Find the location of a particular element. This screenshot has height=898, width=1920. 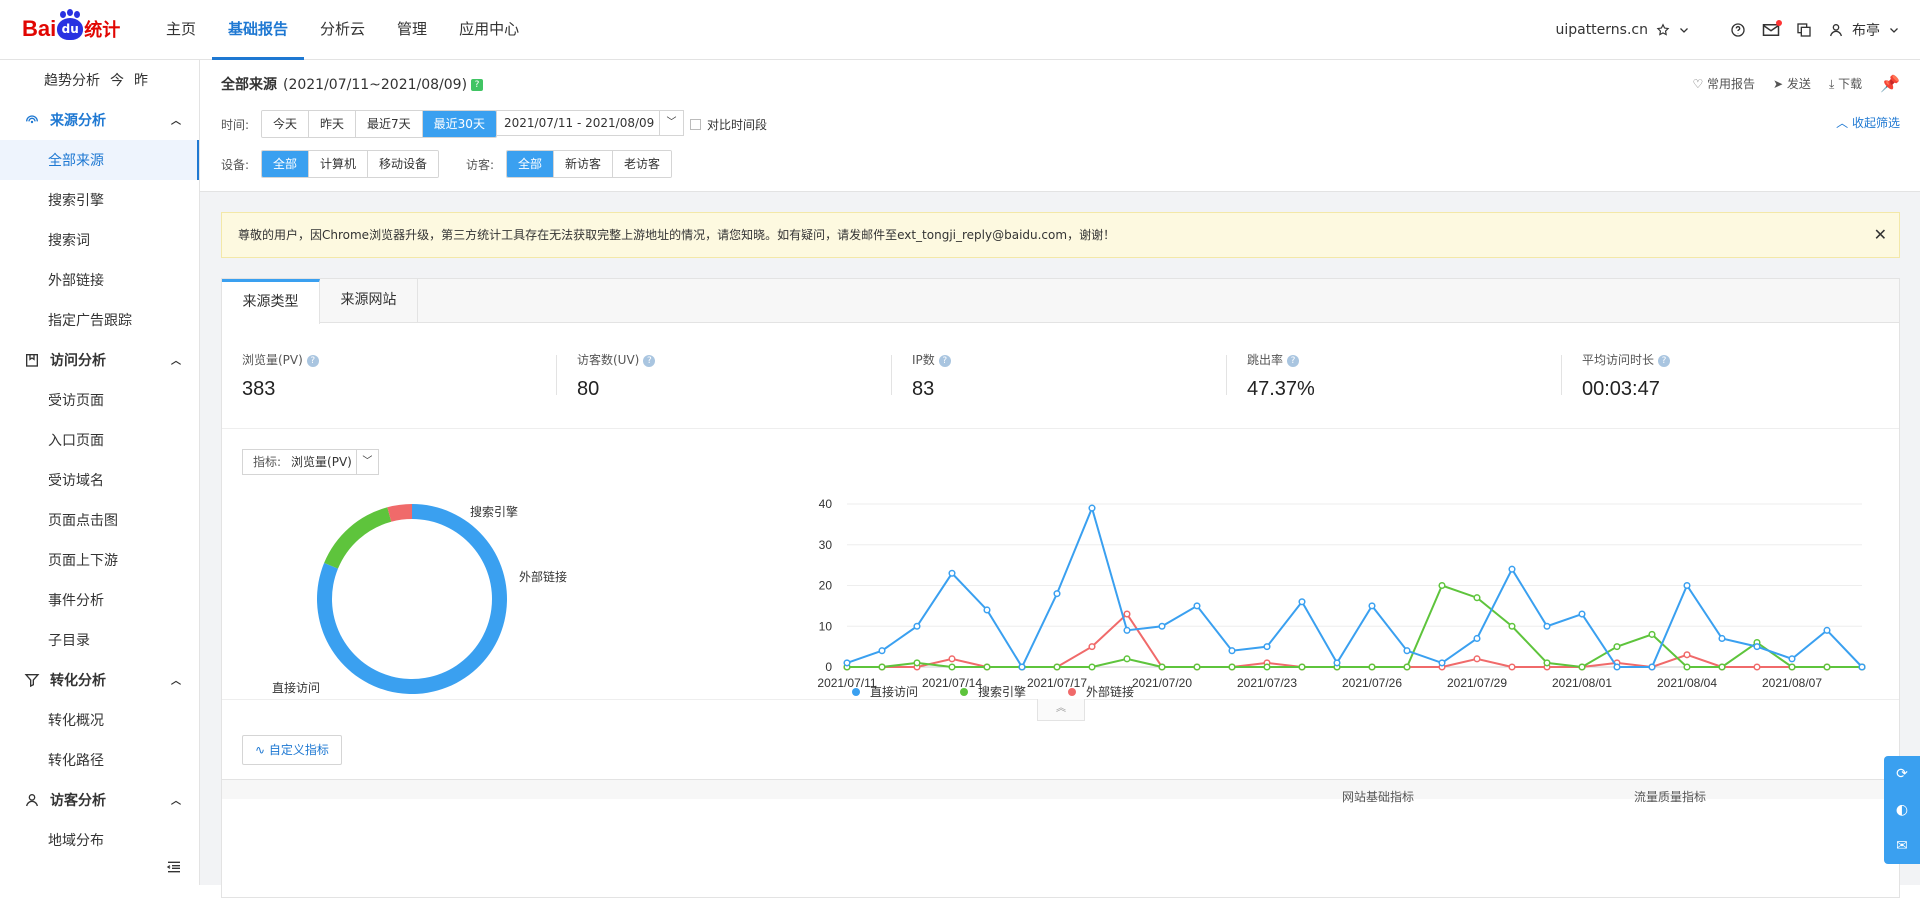

sidebar-item-search-engine: 搜索引擎 is located at coordinates (99, 200).